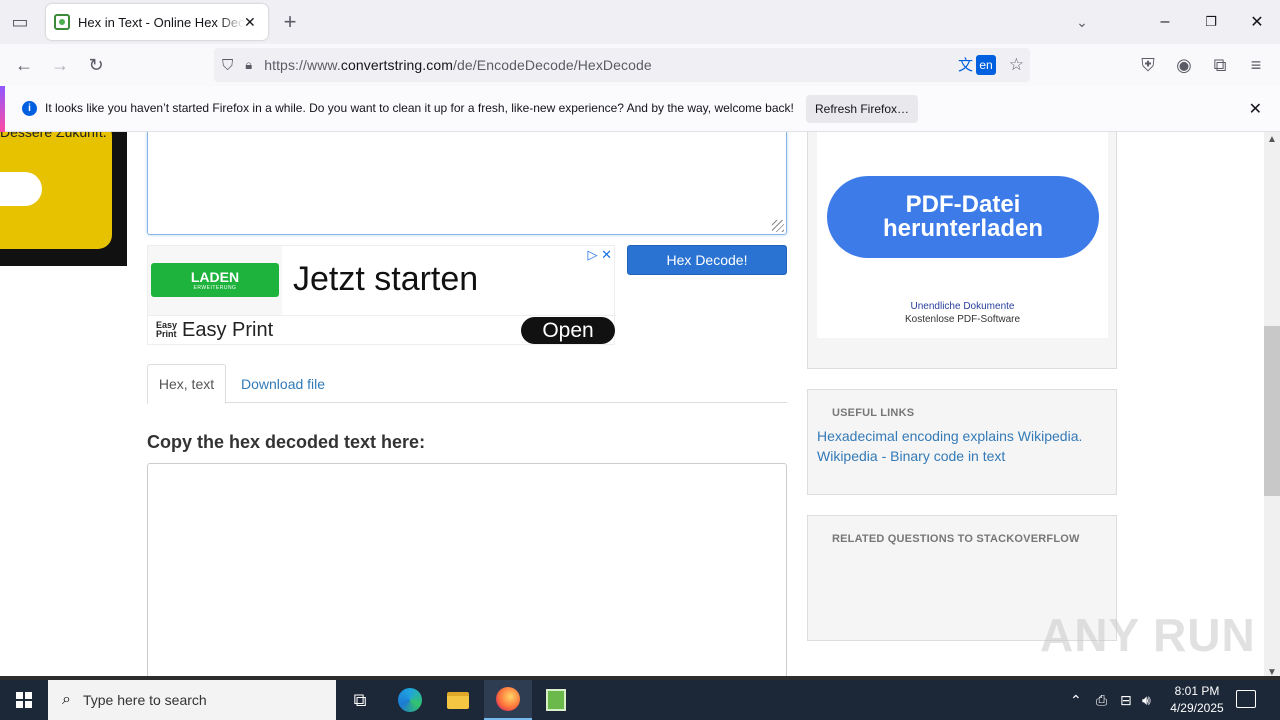  I want to click on edge-icon, so click(410, 700).